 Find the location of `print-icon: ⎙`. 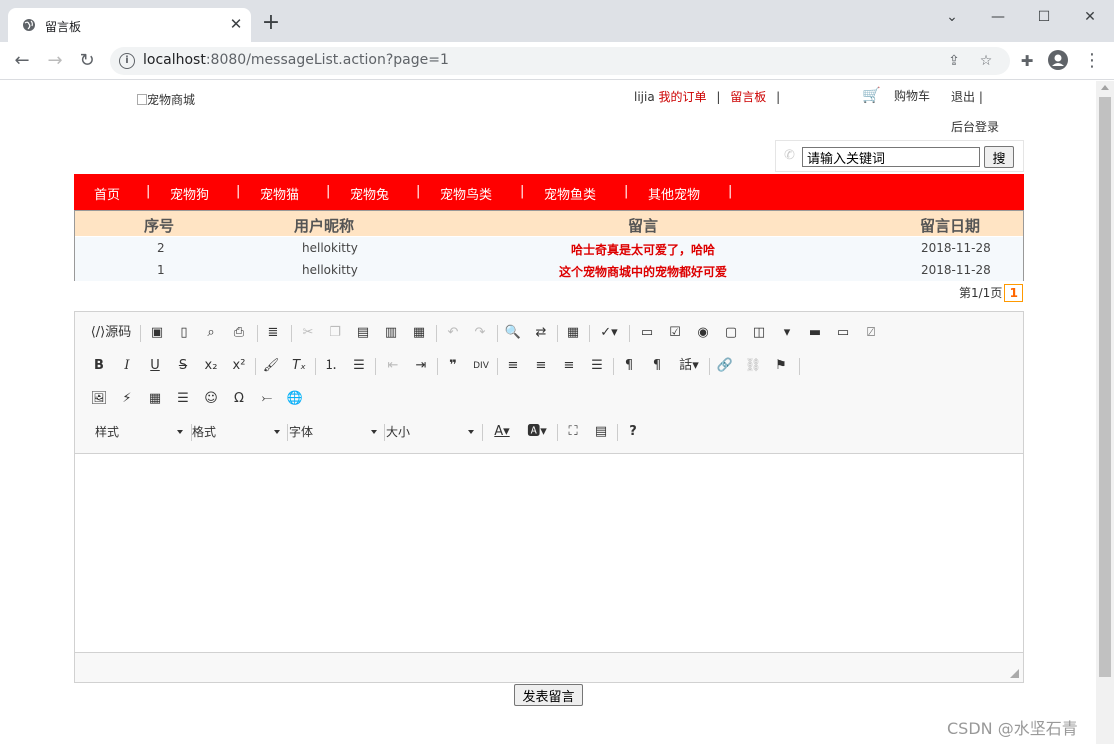

print-icon: ⎙ is located at coordinates (239, 333).